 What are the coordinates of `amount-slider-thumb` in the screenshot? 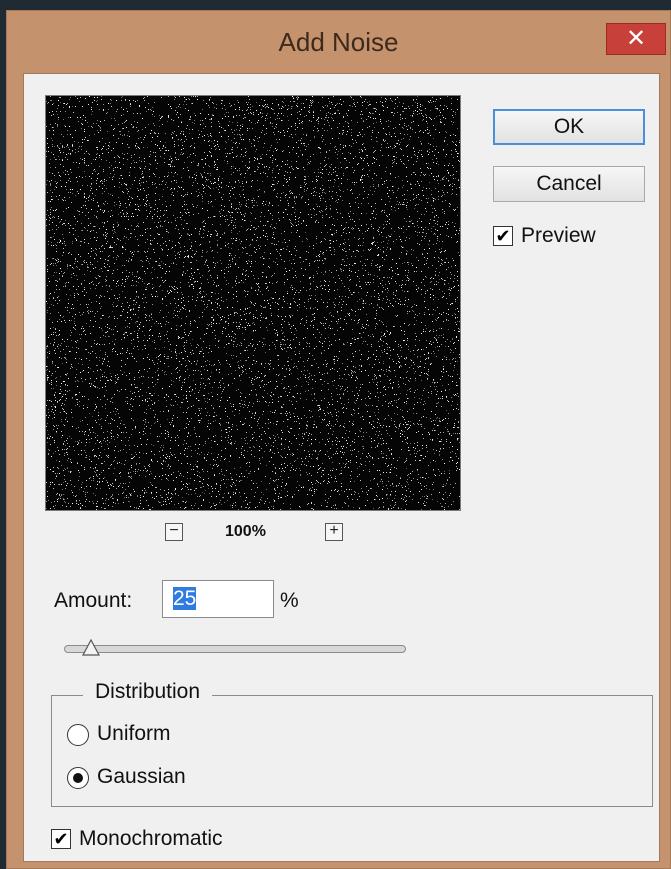 It's located at (90, 647).